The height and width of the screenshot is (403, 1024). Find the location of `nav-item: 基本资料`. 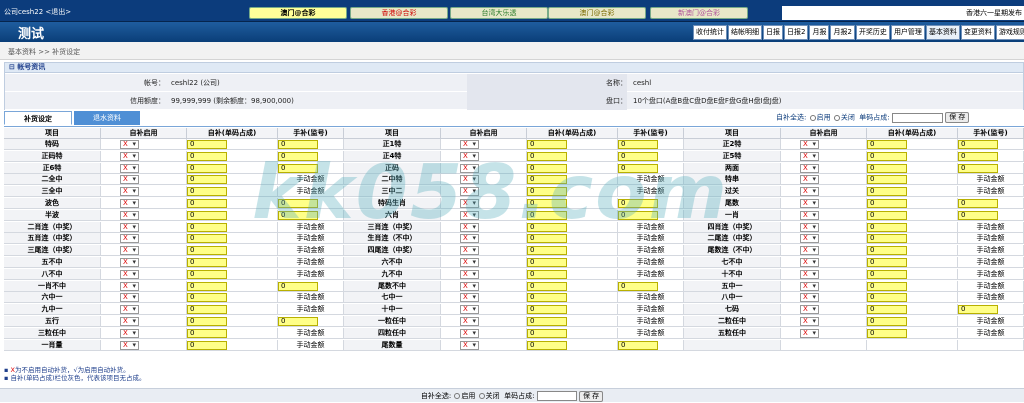

nav-item: 基本资料 is located at coordinates (942, 32).